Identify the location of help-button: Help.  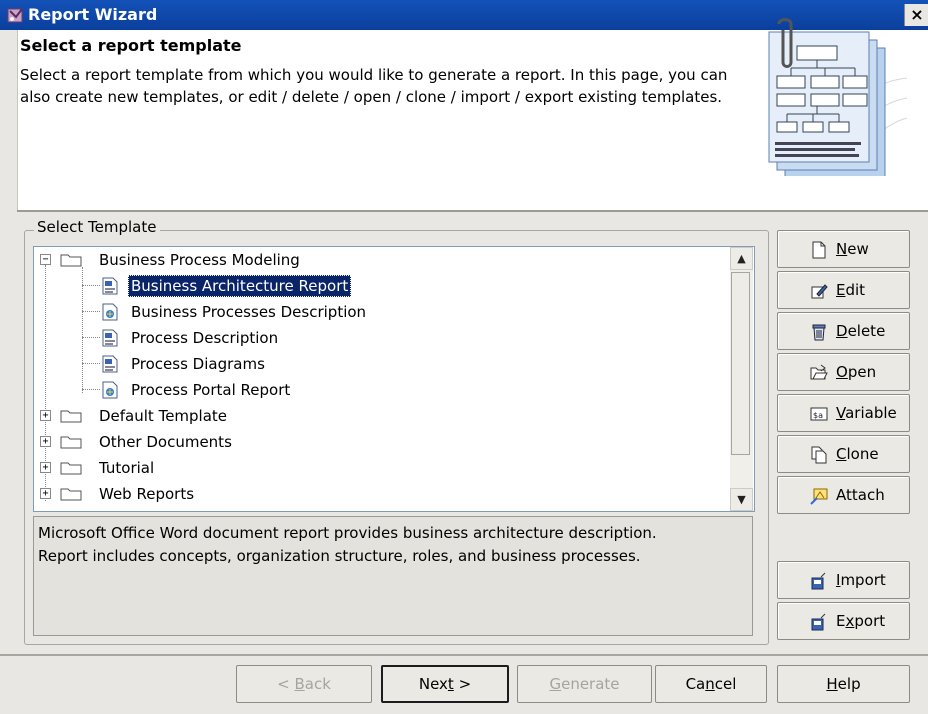
(843, 684).